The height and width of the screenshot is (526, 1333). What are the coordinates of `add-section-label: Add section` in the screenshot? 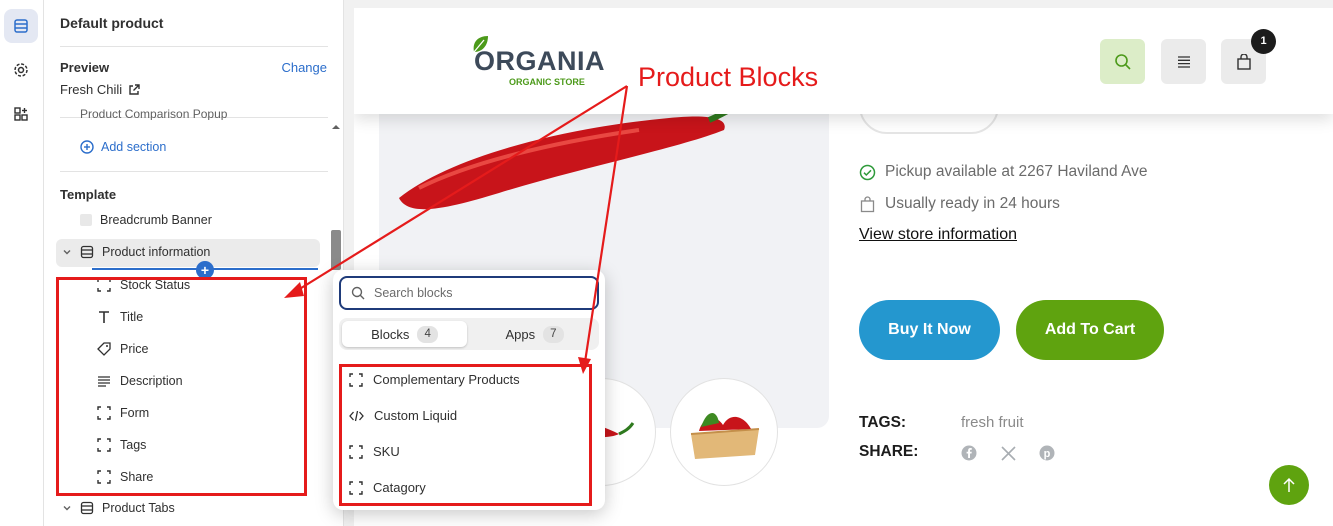 It's located at (134, 147).